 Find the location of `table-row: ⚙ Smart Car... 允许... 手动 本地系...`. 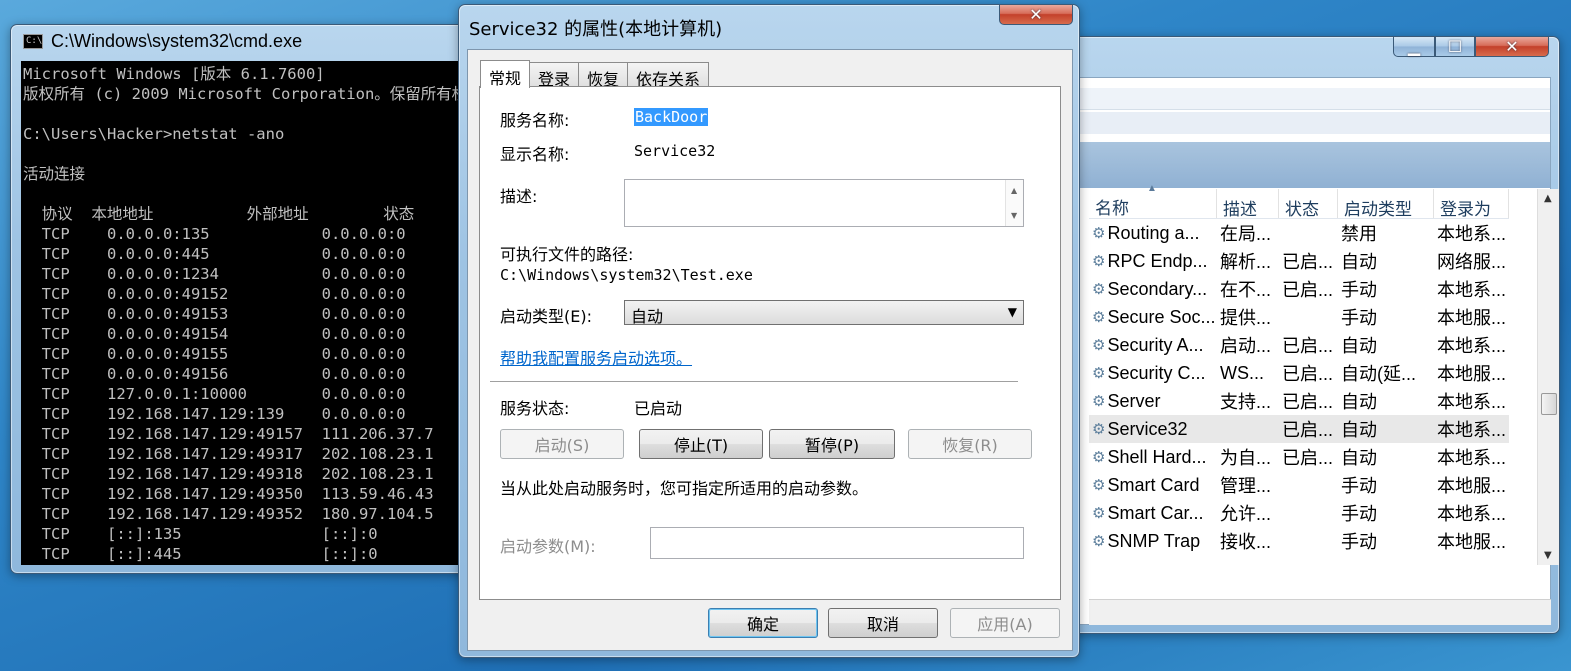

table-row: ⚙ Smart Car... 允许... 手动 本地系... is located at coordinates (1299, 513).